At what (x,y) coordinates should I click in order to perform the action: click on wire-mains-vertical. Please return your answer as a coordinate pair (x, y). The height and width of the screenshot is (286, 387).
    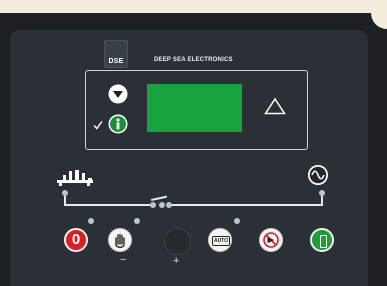
    Looking at the image, I should click on (322, 200).